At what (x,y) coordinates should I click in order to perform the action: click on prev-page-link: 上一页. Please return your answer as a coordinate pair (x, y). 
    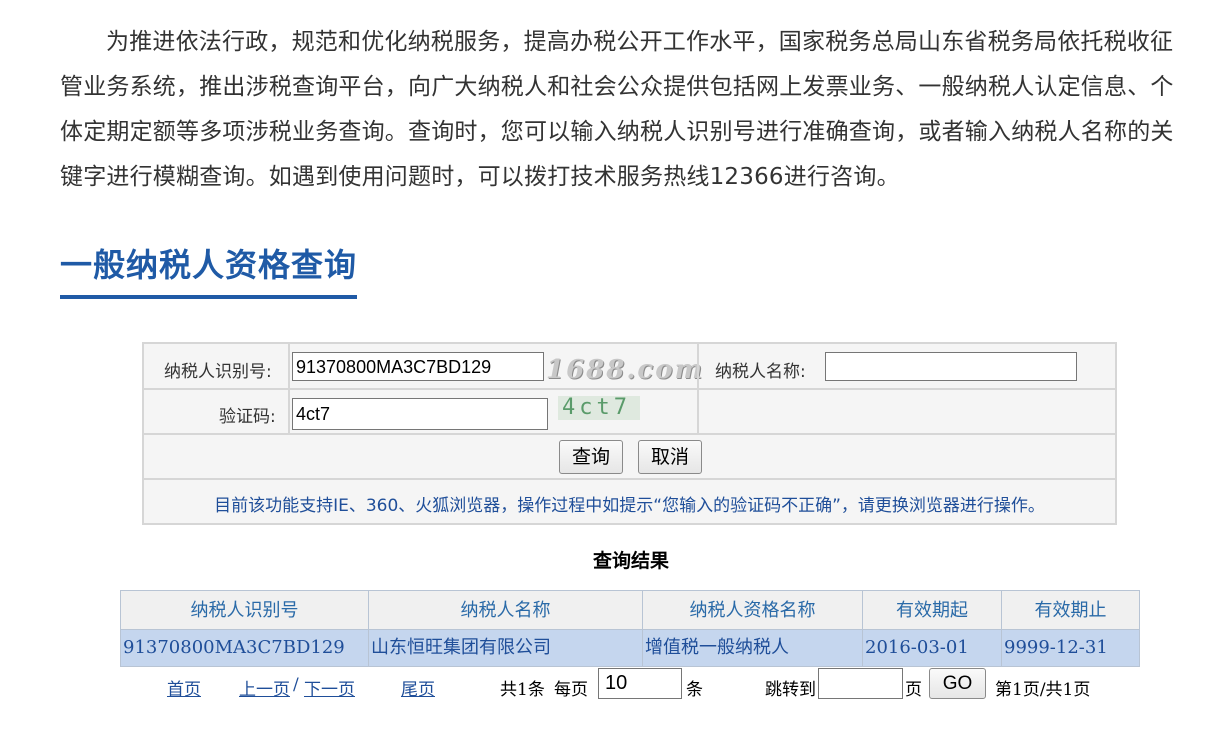
    Looking at the image, I should click on (264, 687).